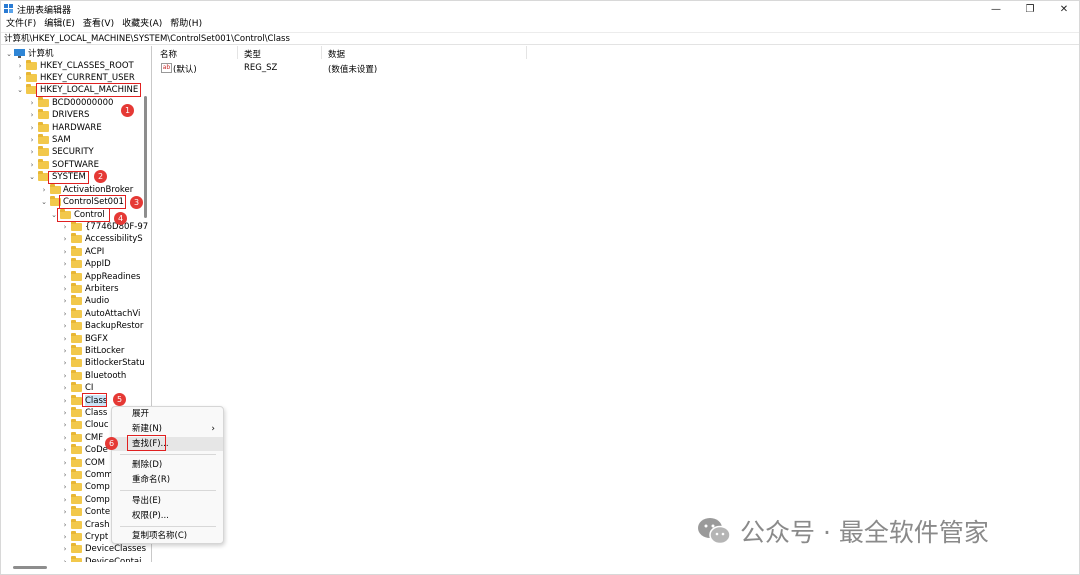  I want to click on registry-app-icon, so click(8, 8).